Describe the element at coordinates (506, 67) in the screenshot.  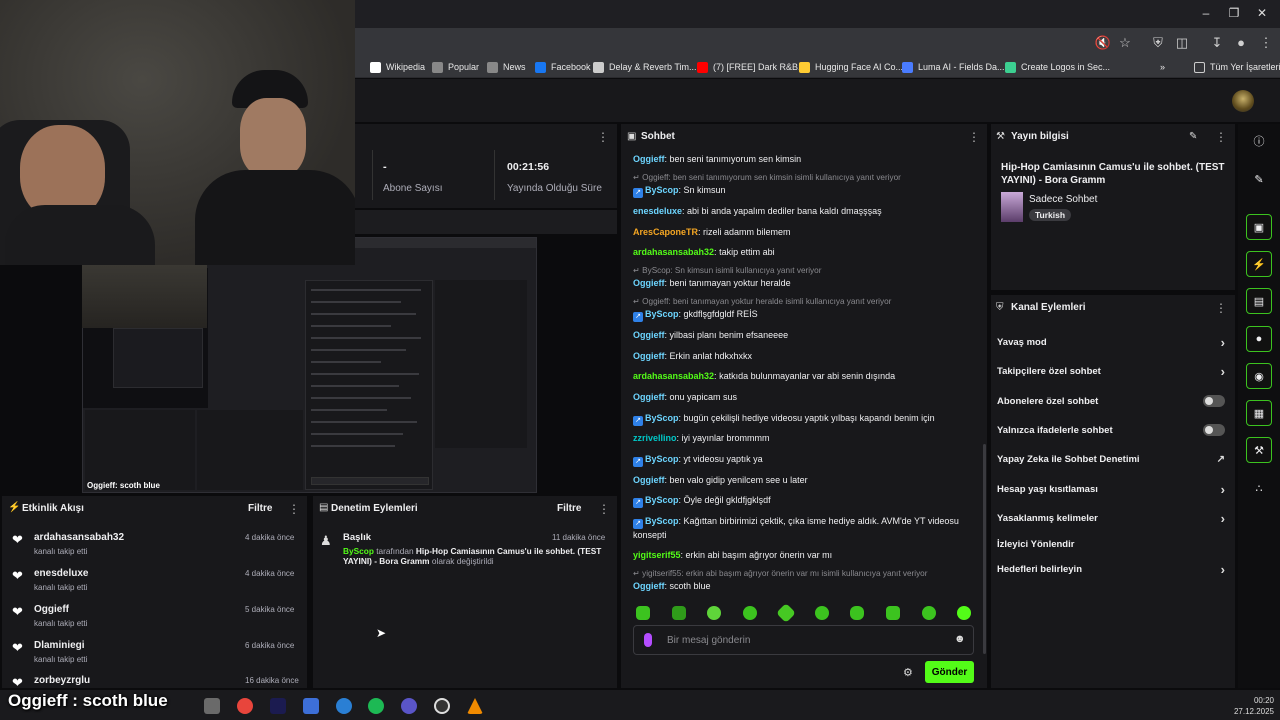
I see `bookmark-item: News` at that location.